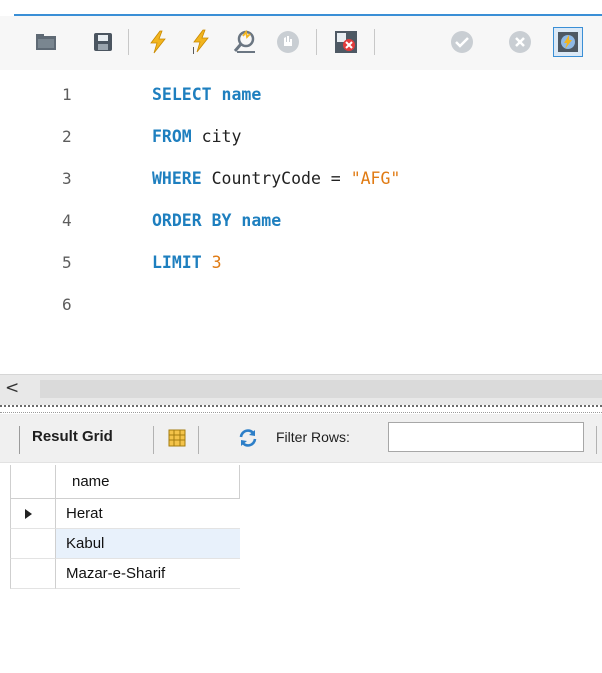 The image size is (602, 673). I want to click on result-toolbar: Result Grid Filter Rows:, so click(301, 438).